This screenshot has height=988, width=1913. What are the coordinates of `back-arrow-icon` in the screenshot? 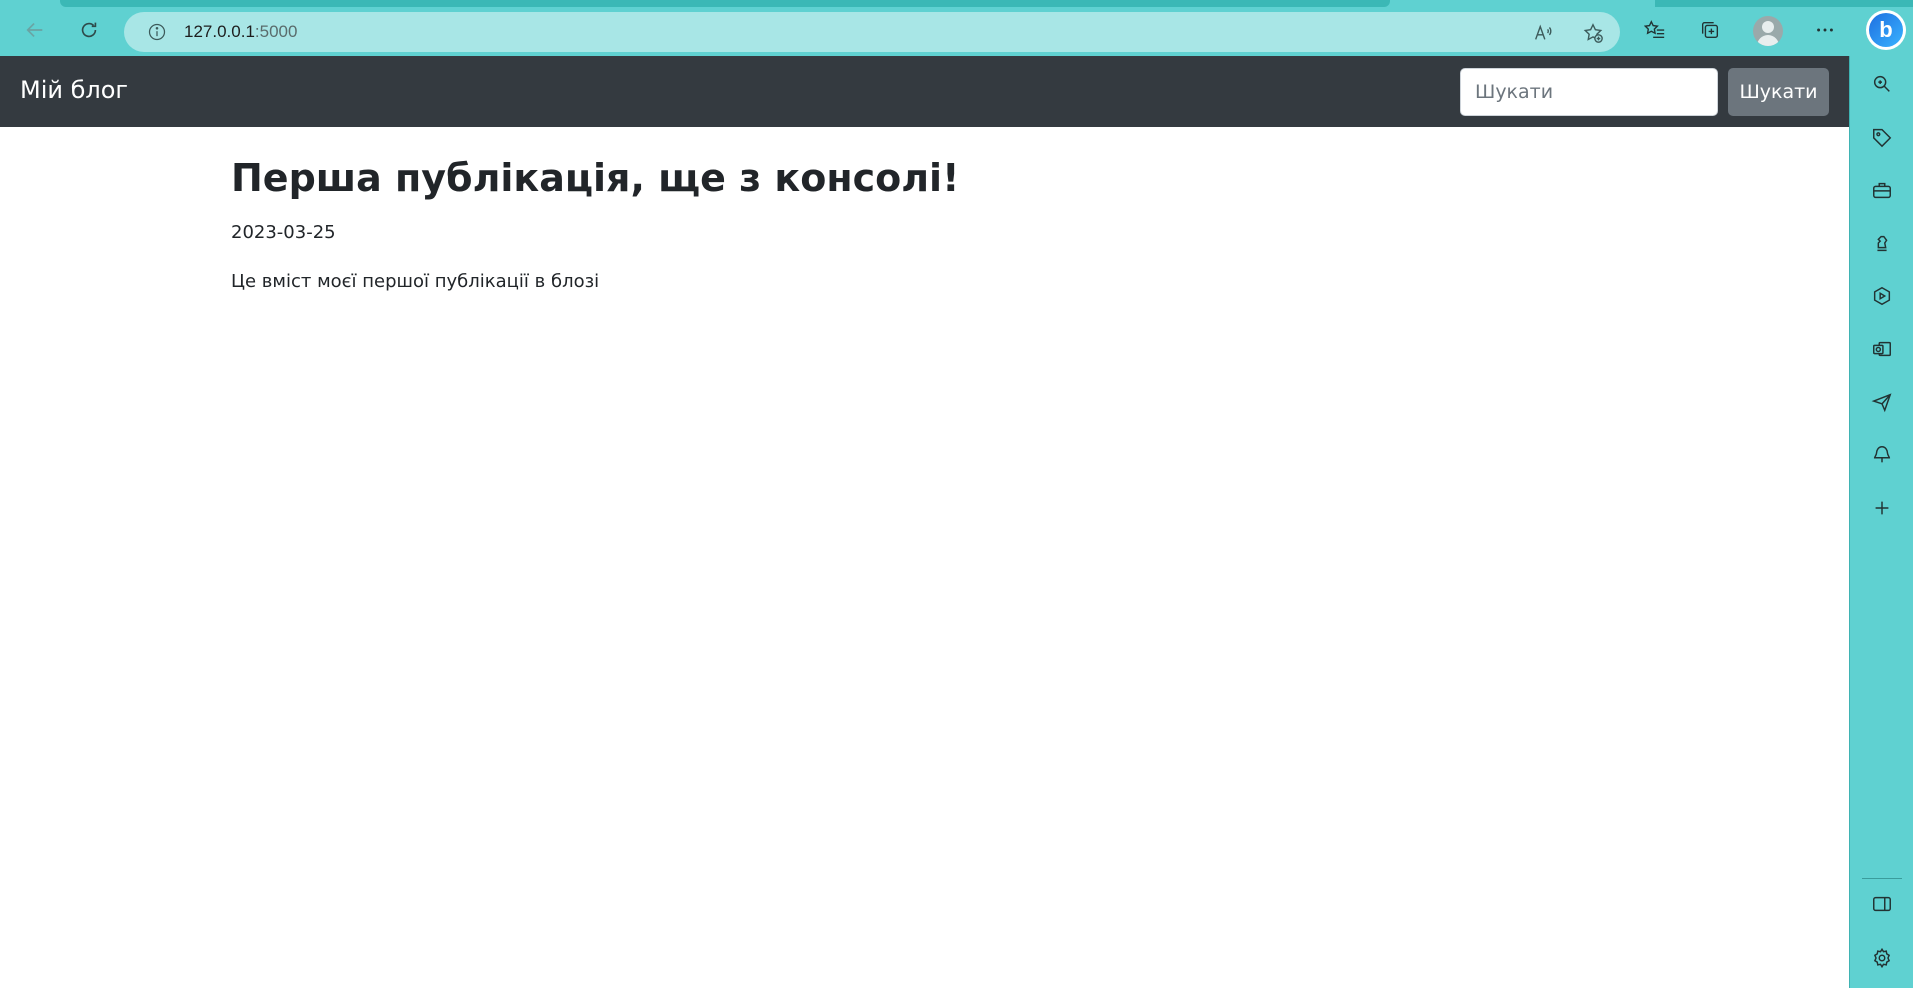 It's located at (35, 30).